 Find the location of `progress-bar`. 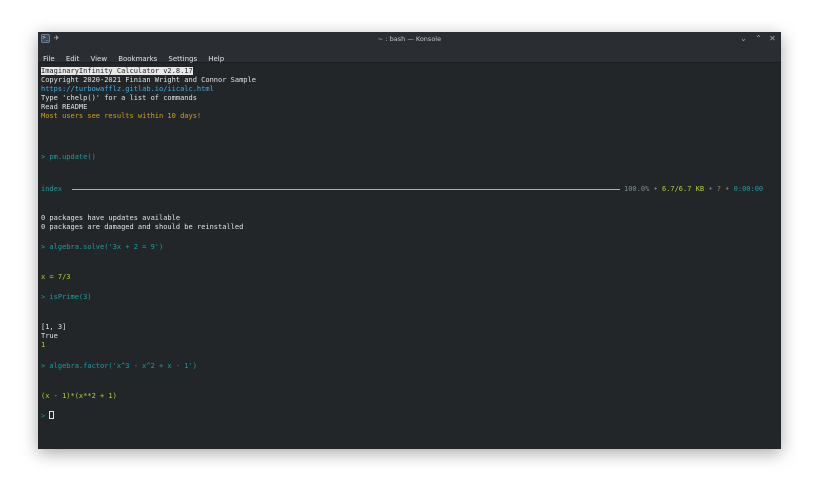

progress-bar is located at coordinates (346, 189).